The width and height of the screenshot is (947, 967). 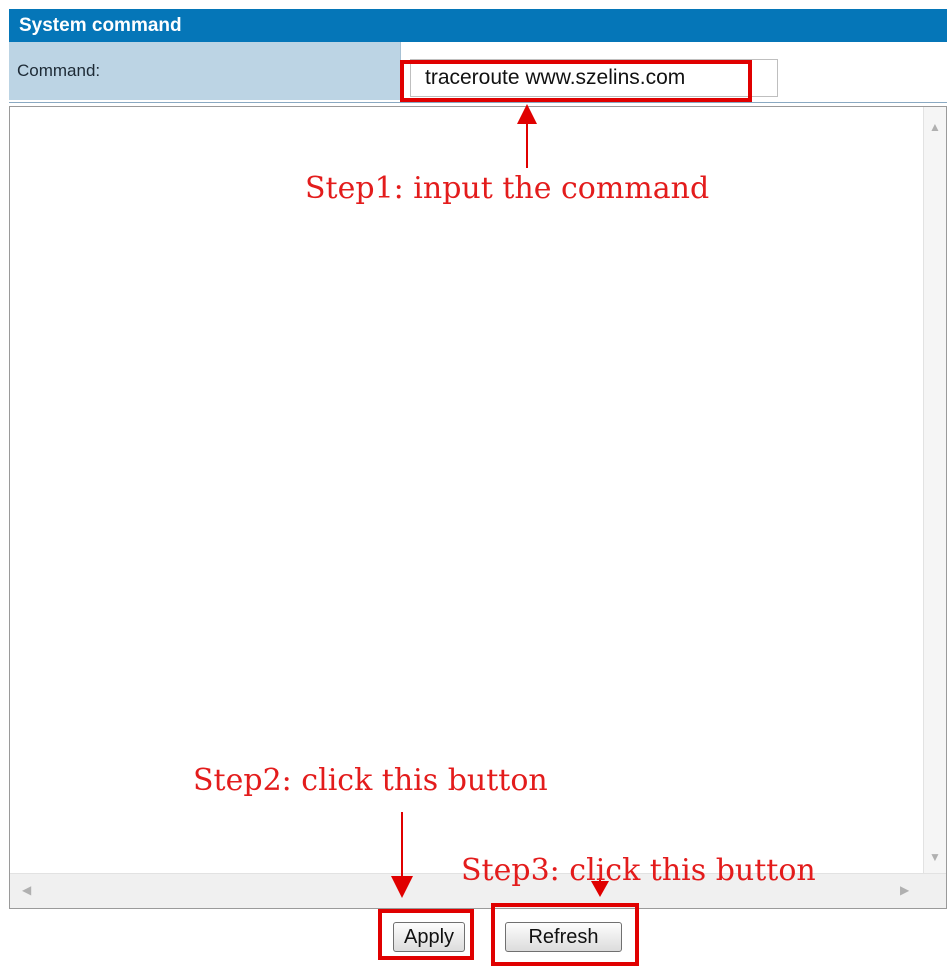 I want to click on scroll-left-icon: ◀, so click(x=26, y=890).